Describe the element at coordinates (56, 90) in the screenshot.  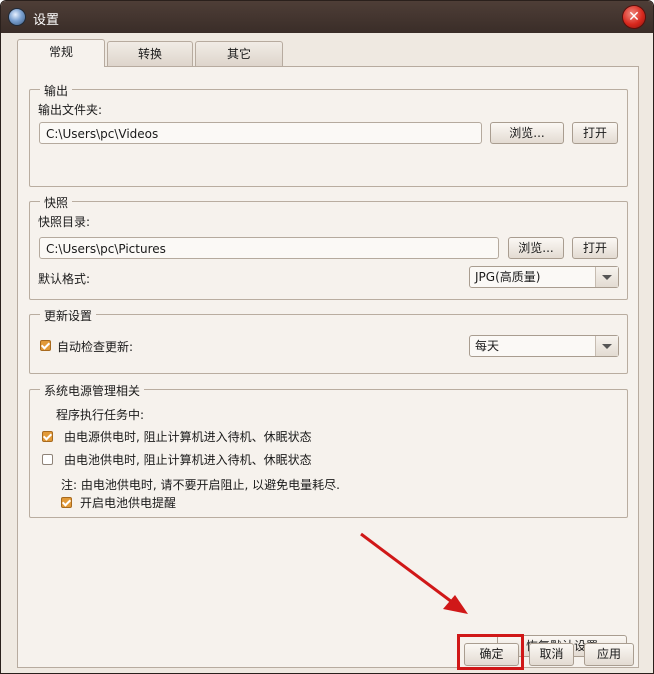
I see `output-legend: 输出` at that location.